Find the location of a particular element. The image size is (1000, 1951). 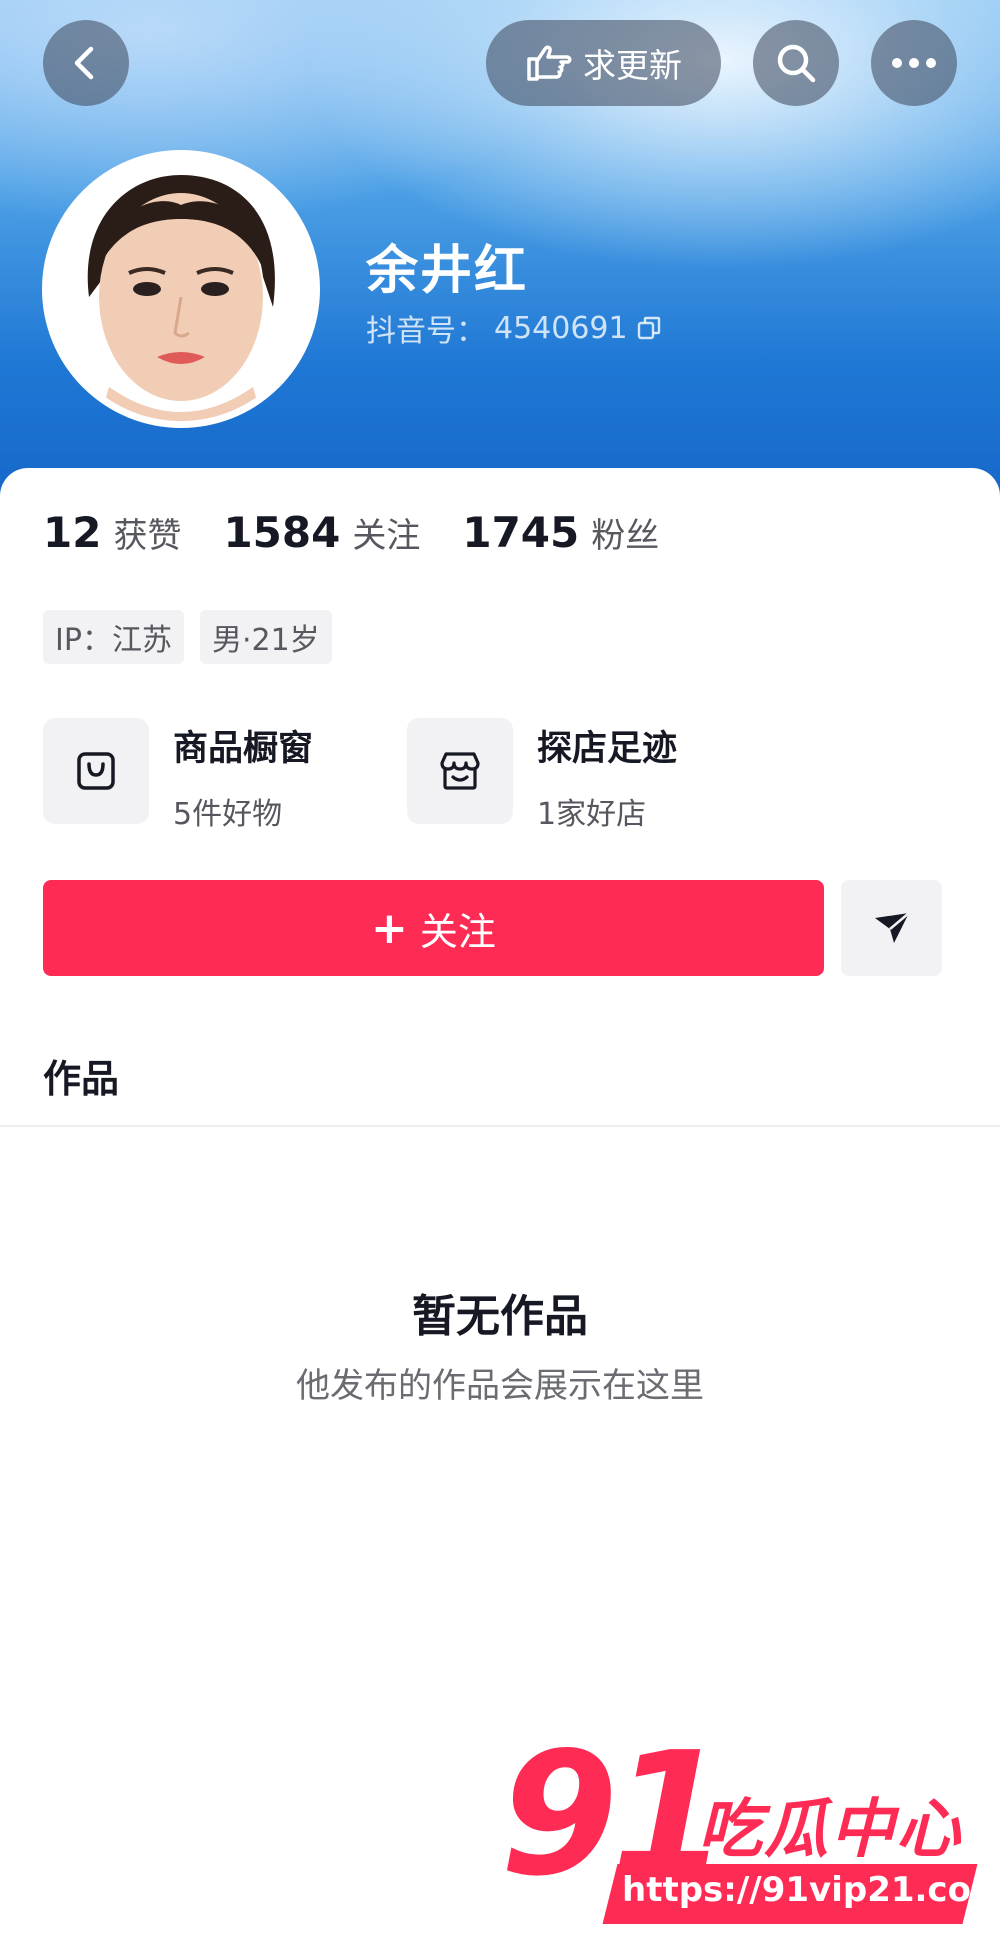

tab-works: 作品 is located at coordinates (81, 1075).